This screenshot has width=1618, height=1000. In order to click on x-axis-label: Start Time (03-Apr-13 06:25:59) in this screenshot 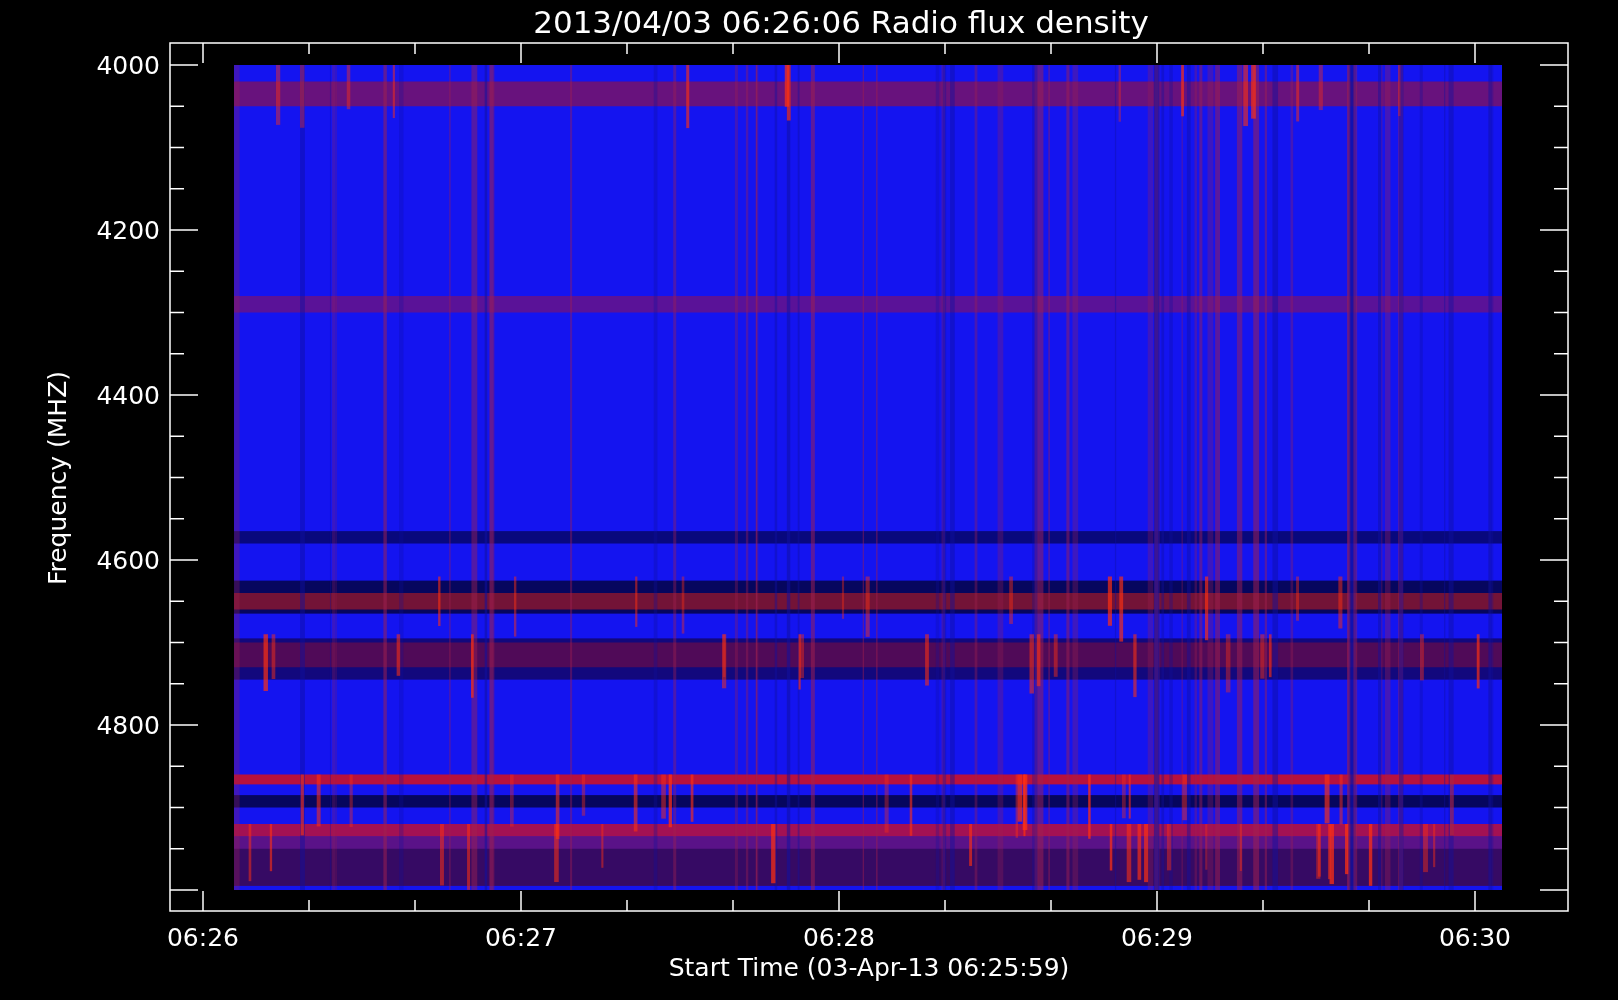, I will do `click(869, 967)`.